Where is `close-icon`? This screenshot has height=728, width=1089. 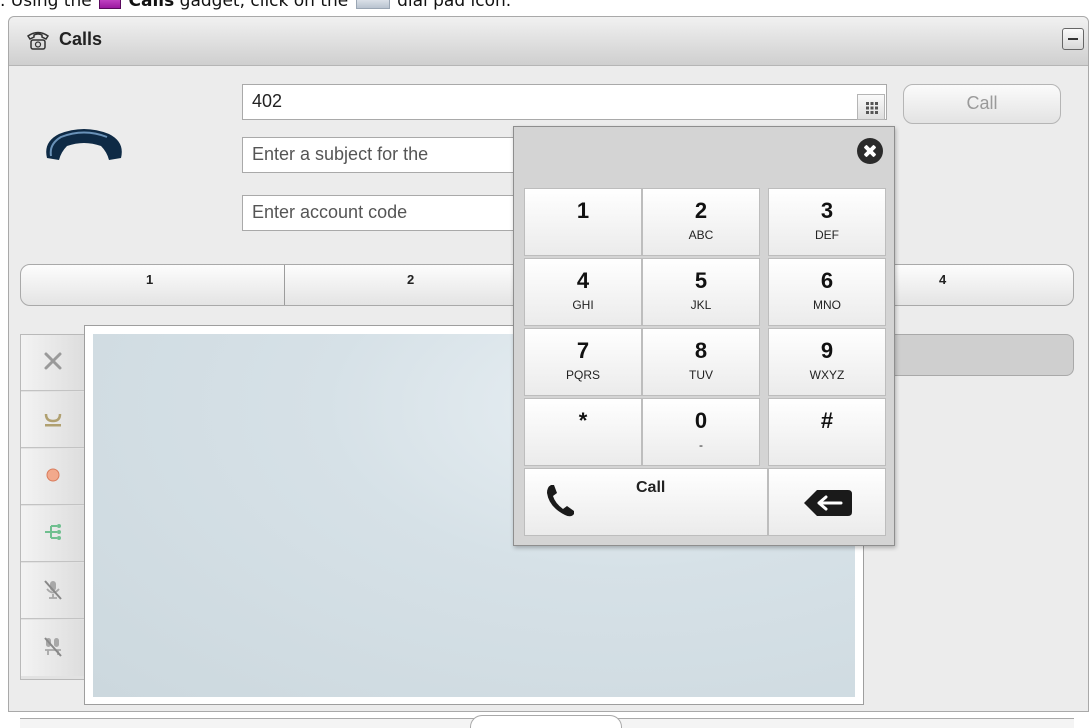
close-icon is located at coordinates (870, 151).